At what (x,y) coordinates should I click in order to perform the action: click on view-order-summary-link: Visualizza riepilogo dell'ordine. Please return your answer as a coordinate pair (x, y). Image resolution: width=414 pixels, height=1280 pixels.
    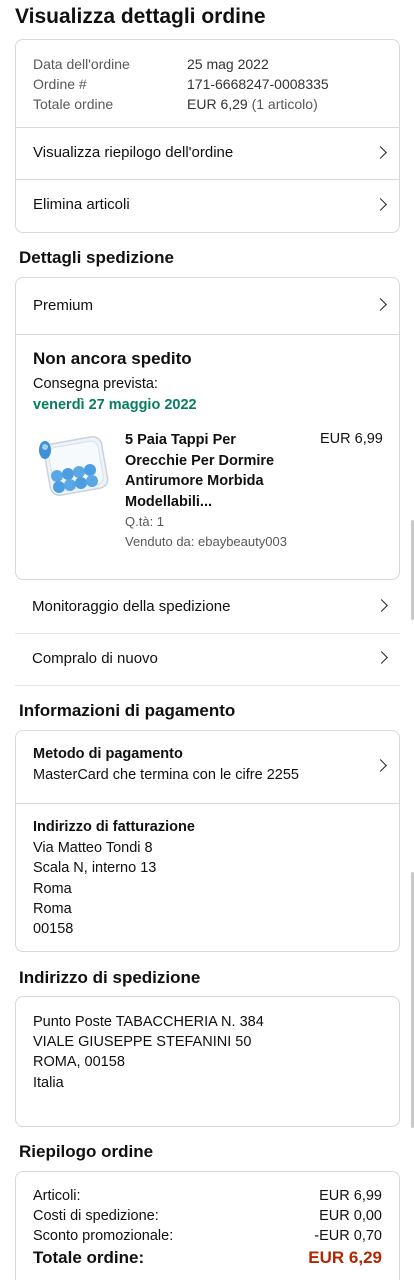
    Looking at the image, I should click on (207, 153).